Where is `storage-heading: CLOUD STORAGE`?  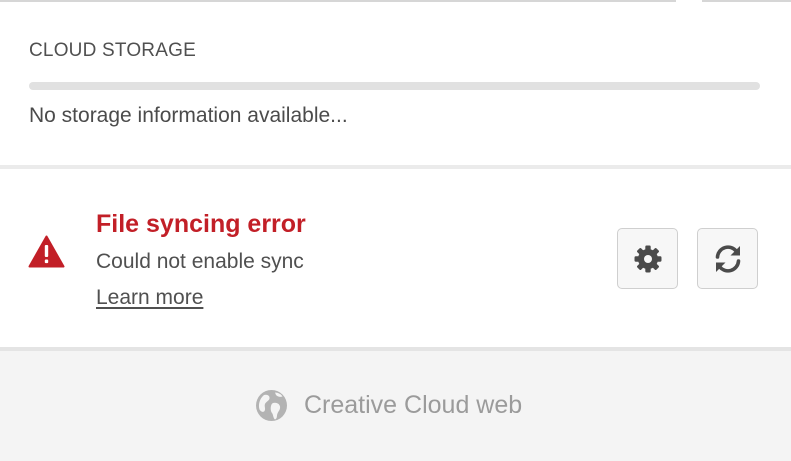 storage-heading: CLOUD STORAGE is located at coordinates (112, 50).